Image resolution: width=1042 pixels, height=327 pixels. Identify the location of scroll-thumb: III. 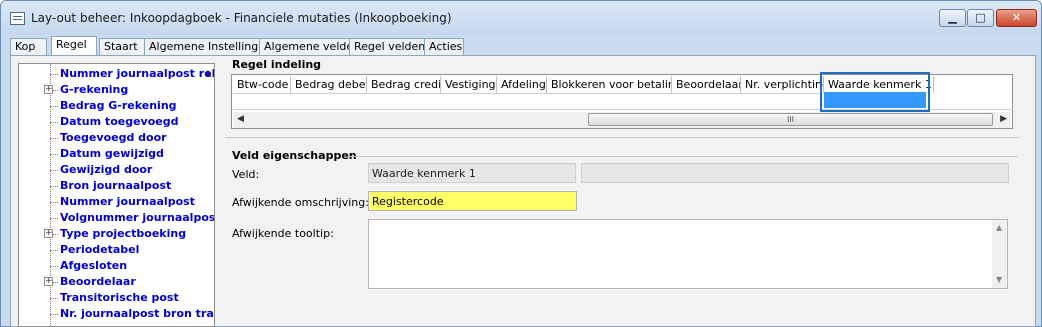
(790, 119).